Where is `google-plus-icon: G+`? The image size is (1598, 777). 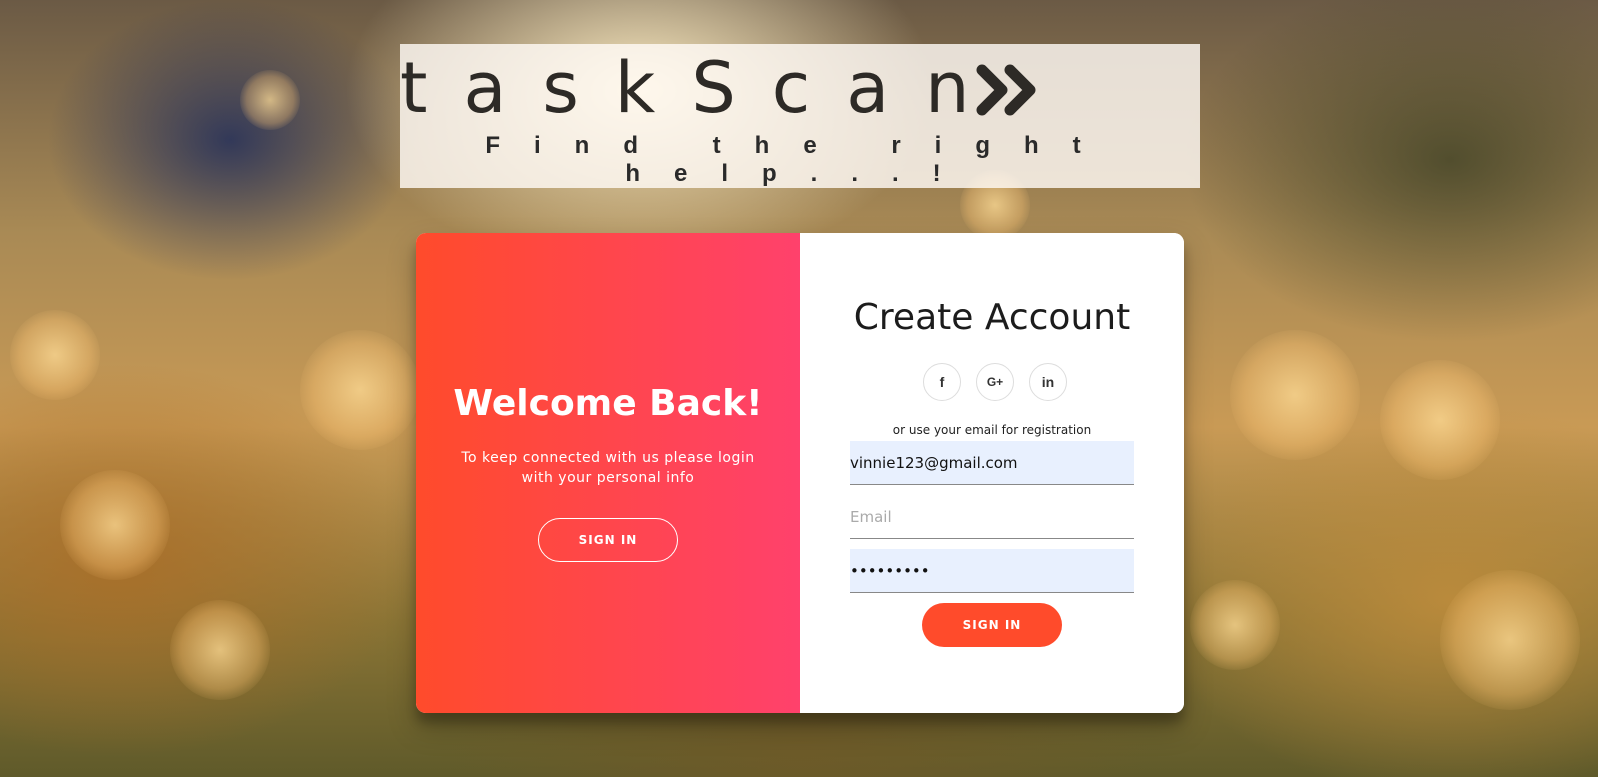
google-plus-icon: G+ is located at coordinates (995, 382).